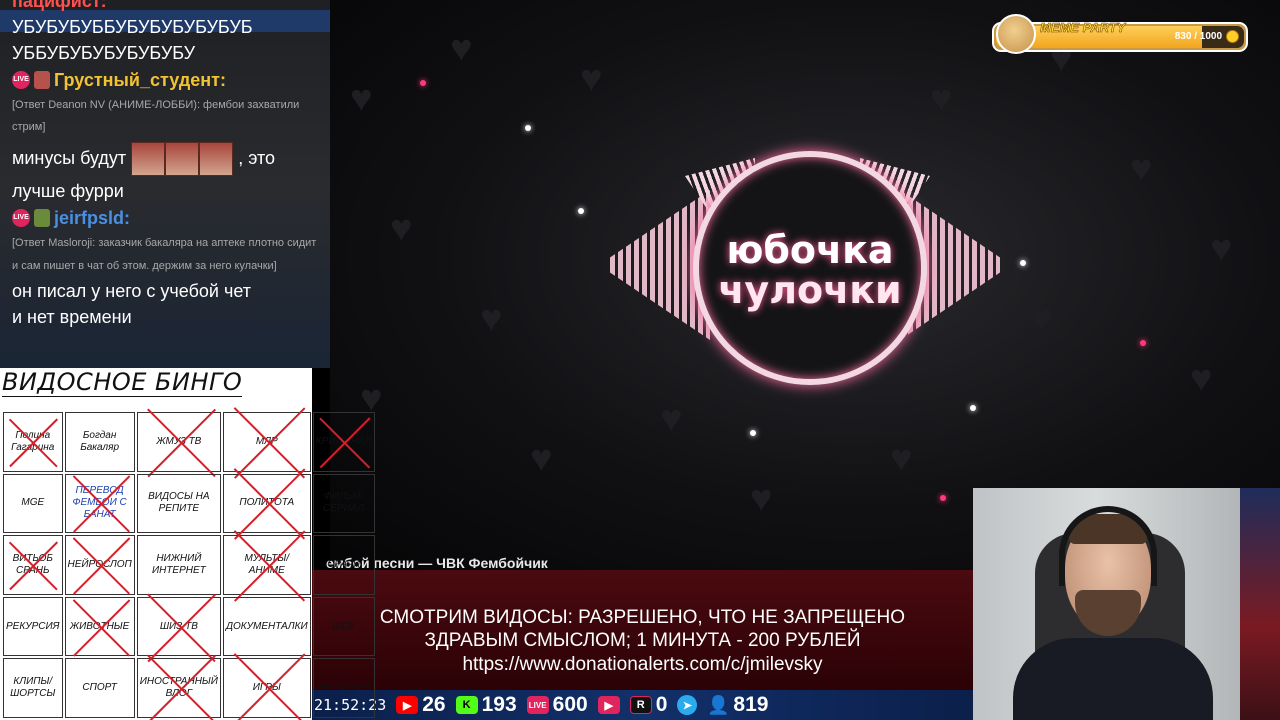 The width and height of the screenshot is (1280, 720). I want to click on bingo-cell-label: КЛИПЫ/ ШОРТСЫ, so click(33, 688).